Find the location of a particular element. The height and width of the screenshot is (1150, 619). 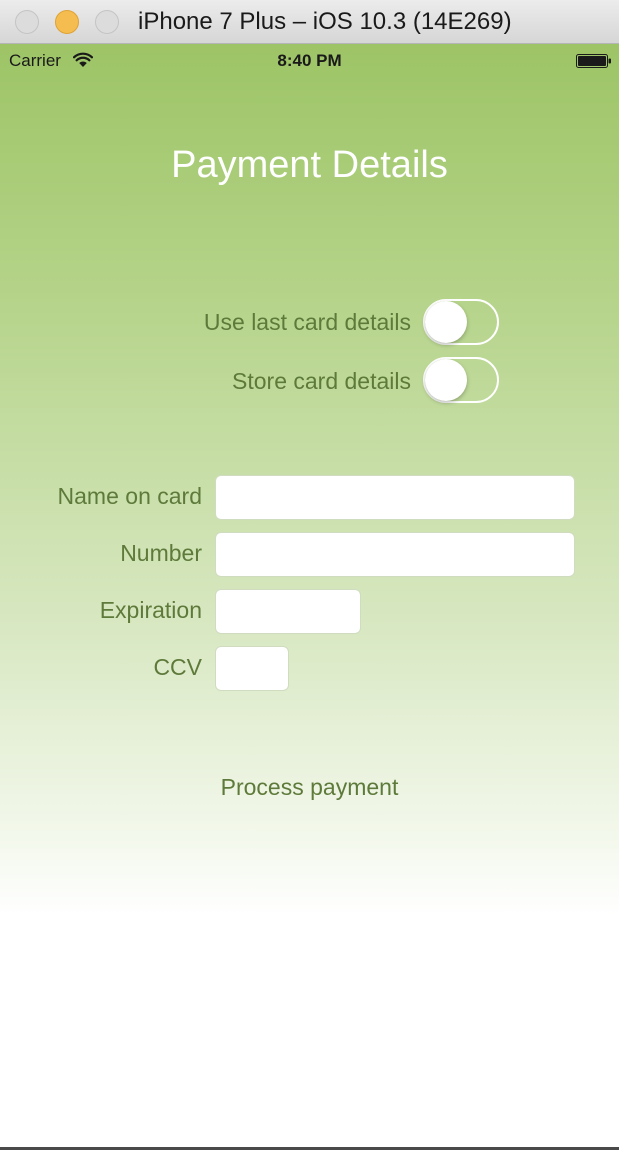

expiration-label: Expiration is located at coordinates (150, 610).